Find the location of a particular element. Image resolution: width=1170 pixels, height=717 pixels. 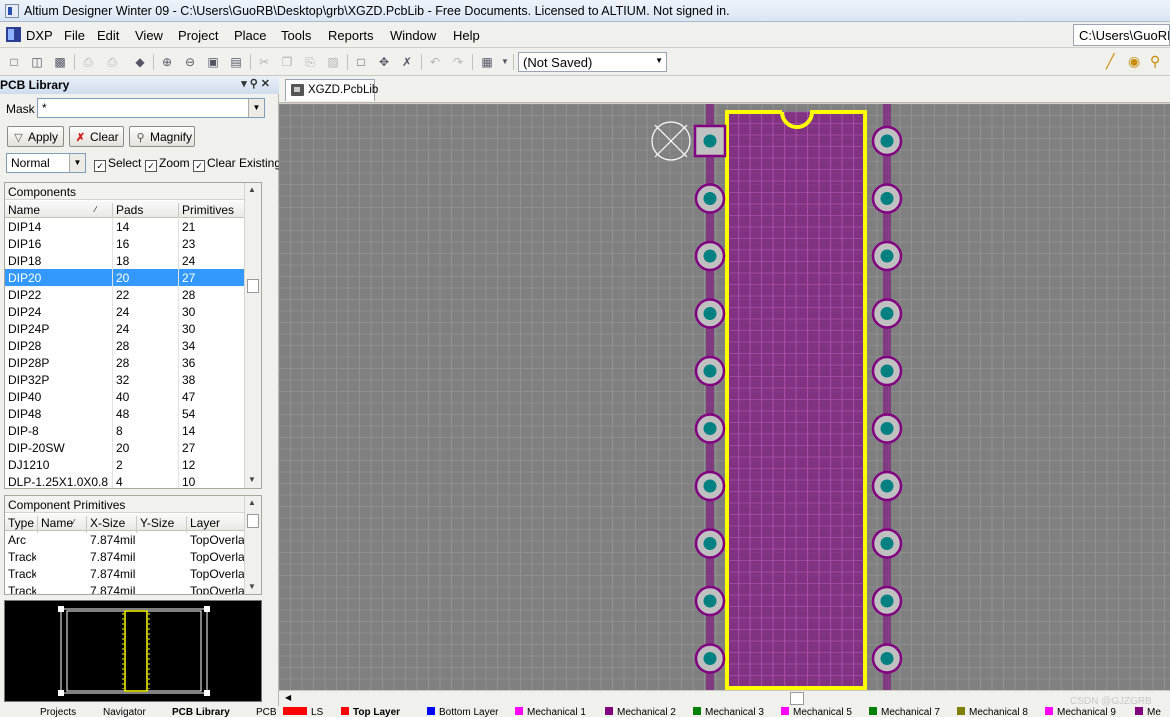

component-row: DIP24P 24 30 is located at coordinates (125, 328).